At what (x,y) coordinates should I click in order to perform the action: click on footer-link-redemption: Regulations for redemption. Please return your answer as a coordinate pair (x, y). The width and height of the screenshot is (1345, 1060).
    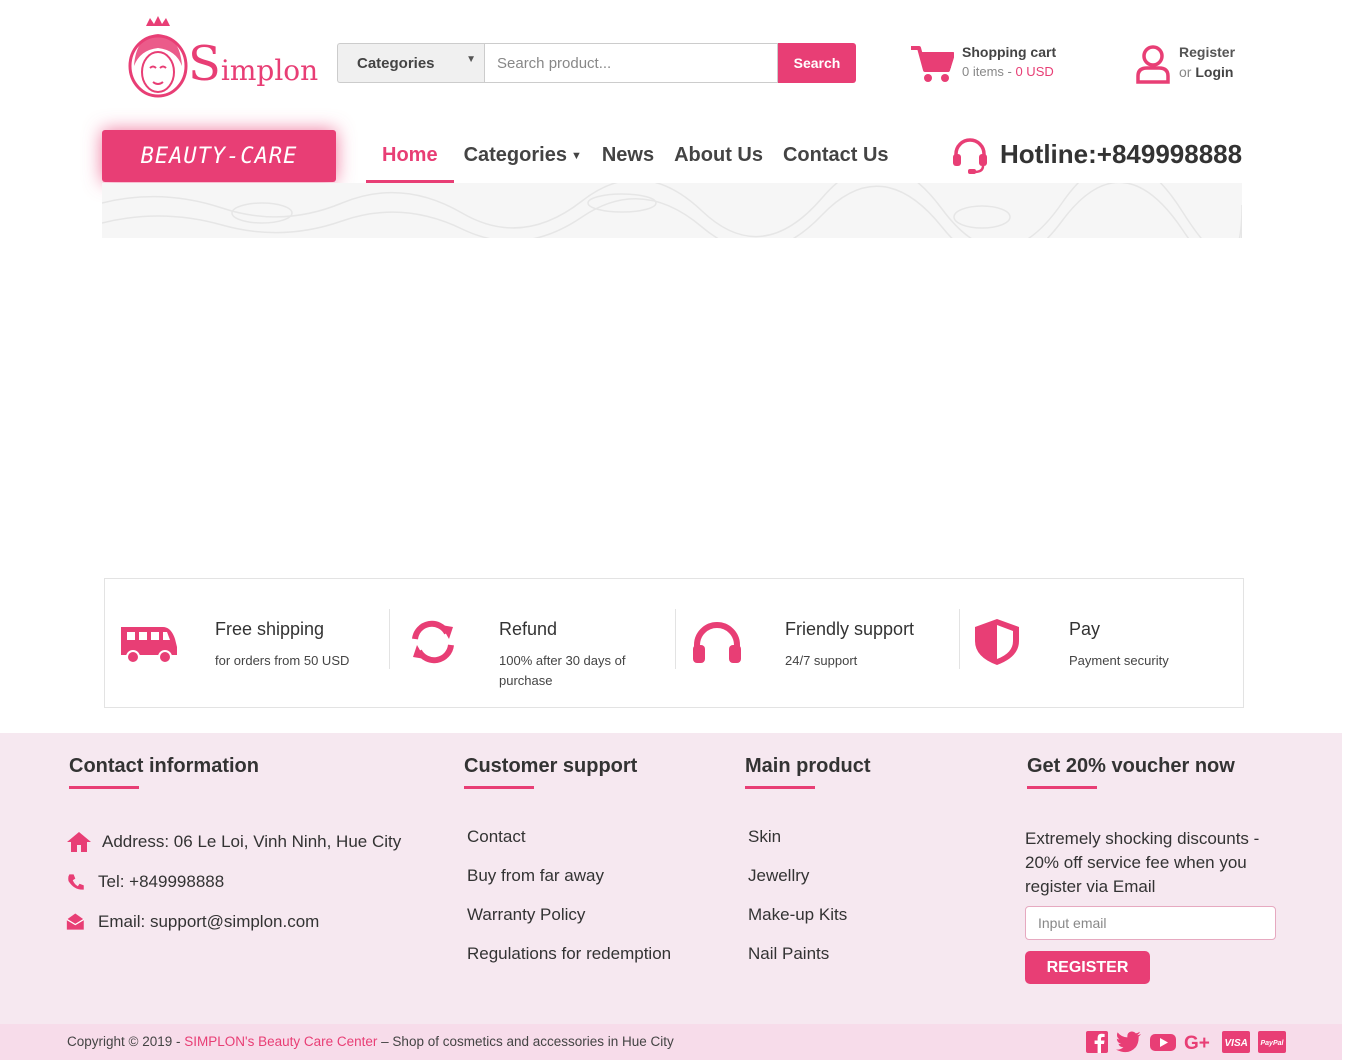
    Looking at the image, I should click on (569, 954).